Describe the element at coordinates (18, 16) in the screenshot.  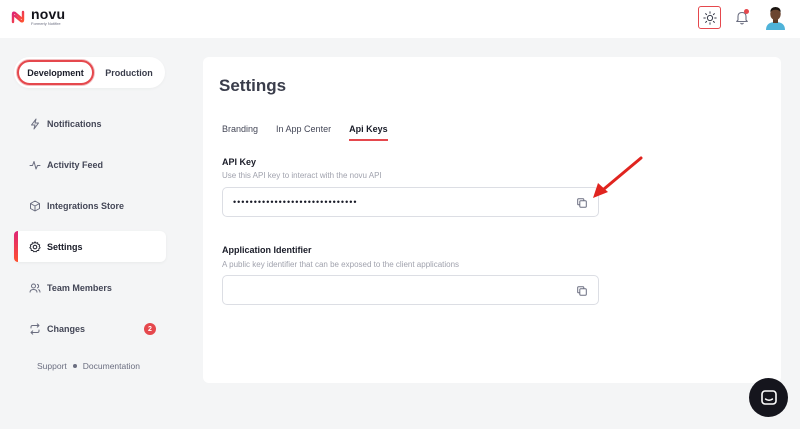
I see `novu-logo-icon` at that location.